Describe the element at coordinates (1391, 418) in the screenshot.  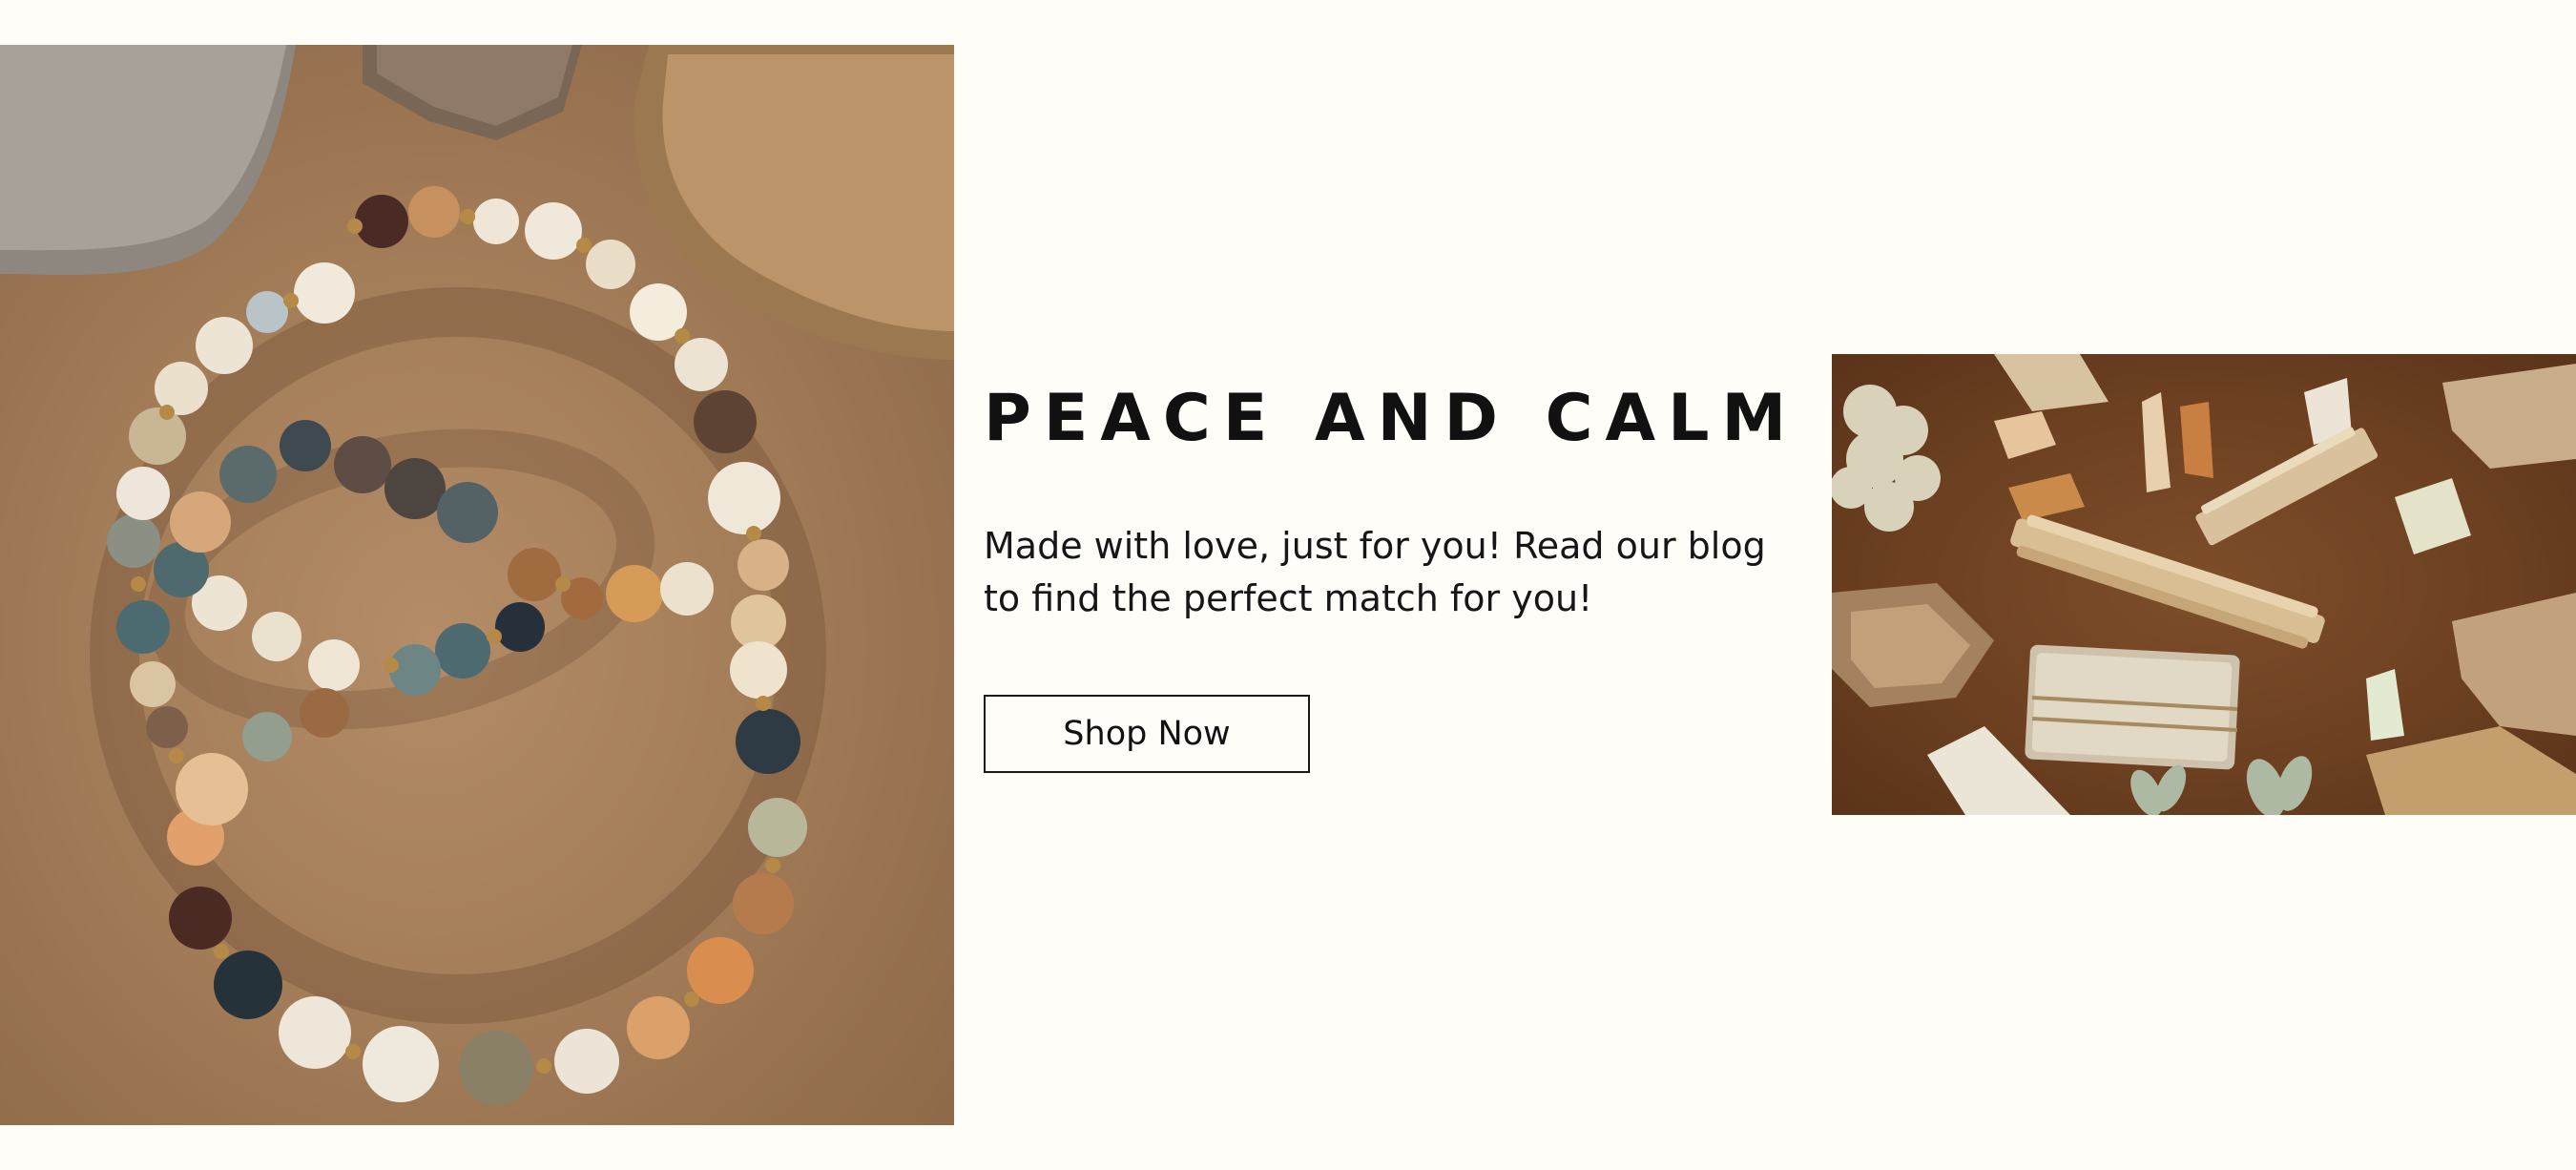
I see `hero-headline: PEACE AND CALM` at that location.